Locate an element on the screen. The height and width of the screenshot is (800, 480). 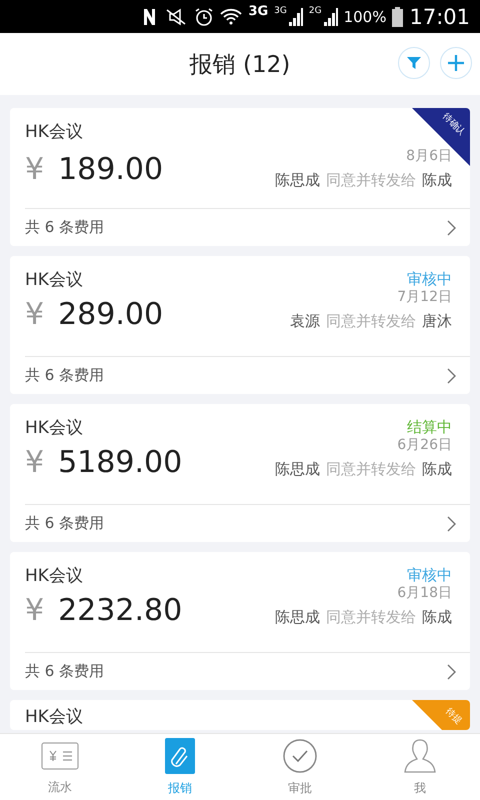
status-label: 结算中 is located at coordinates (429, 427).